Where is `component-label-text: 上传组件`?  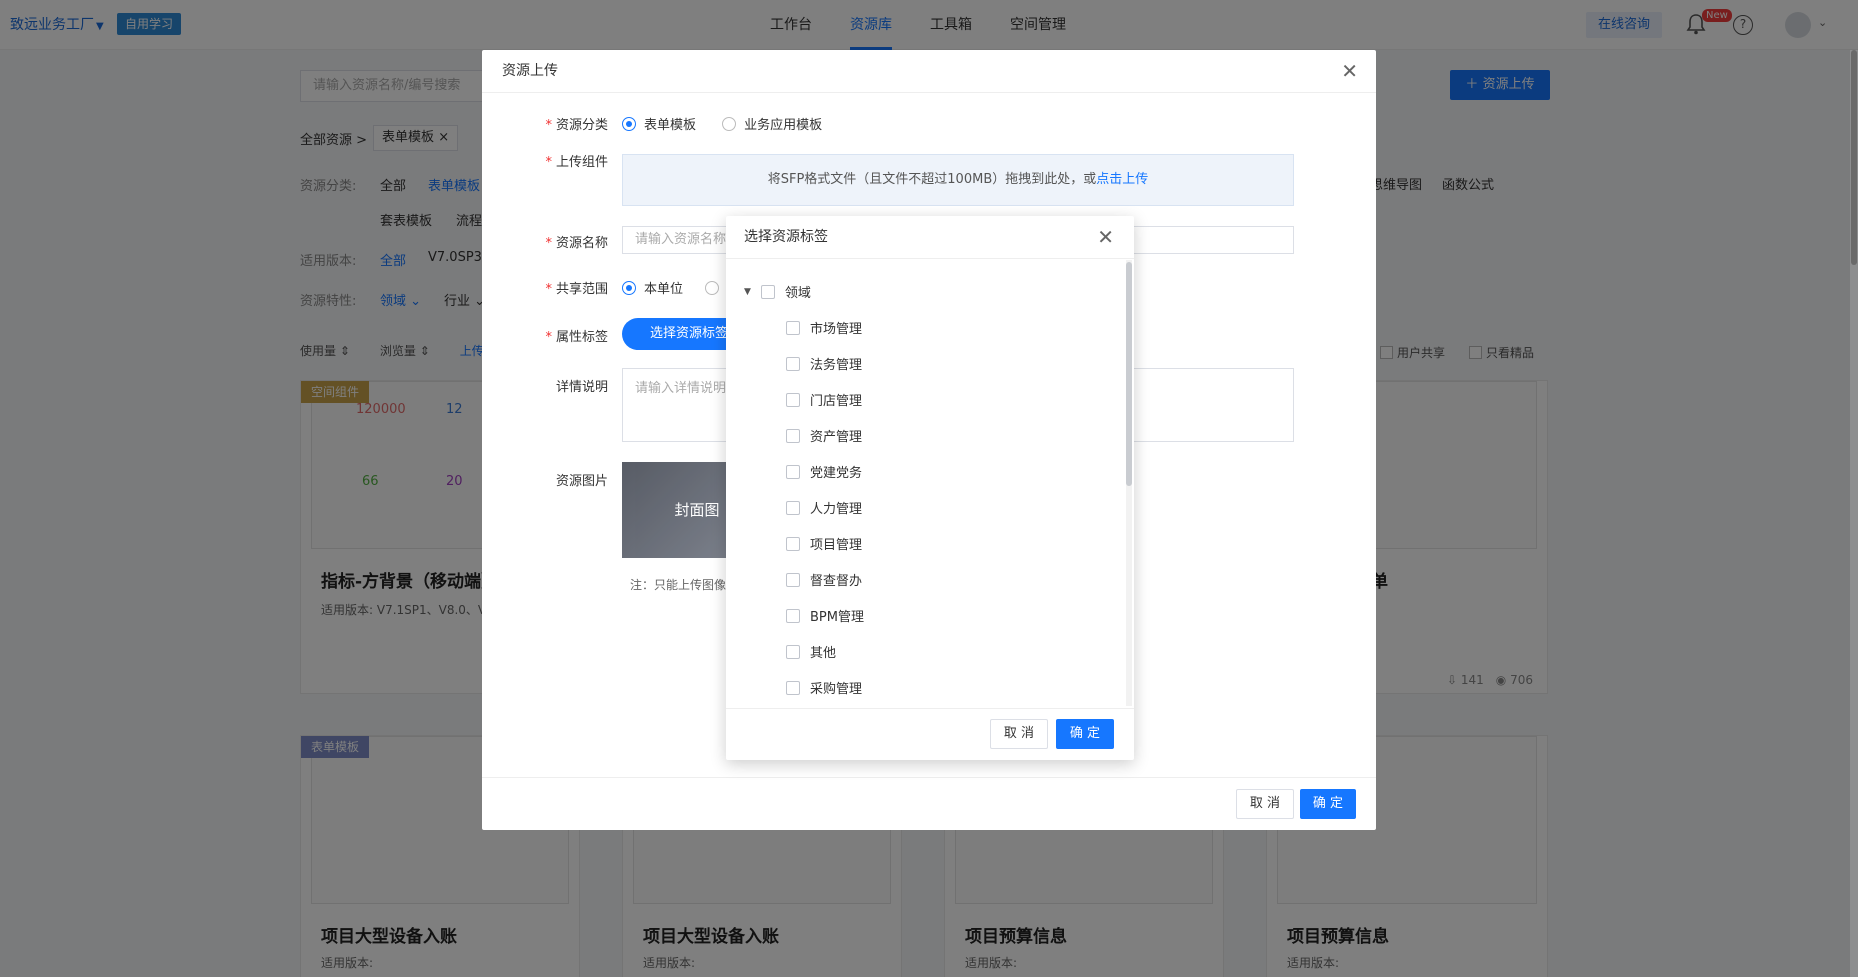
component-label-text: 上传组件 is located at coordinates (581, 162).